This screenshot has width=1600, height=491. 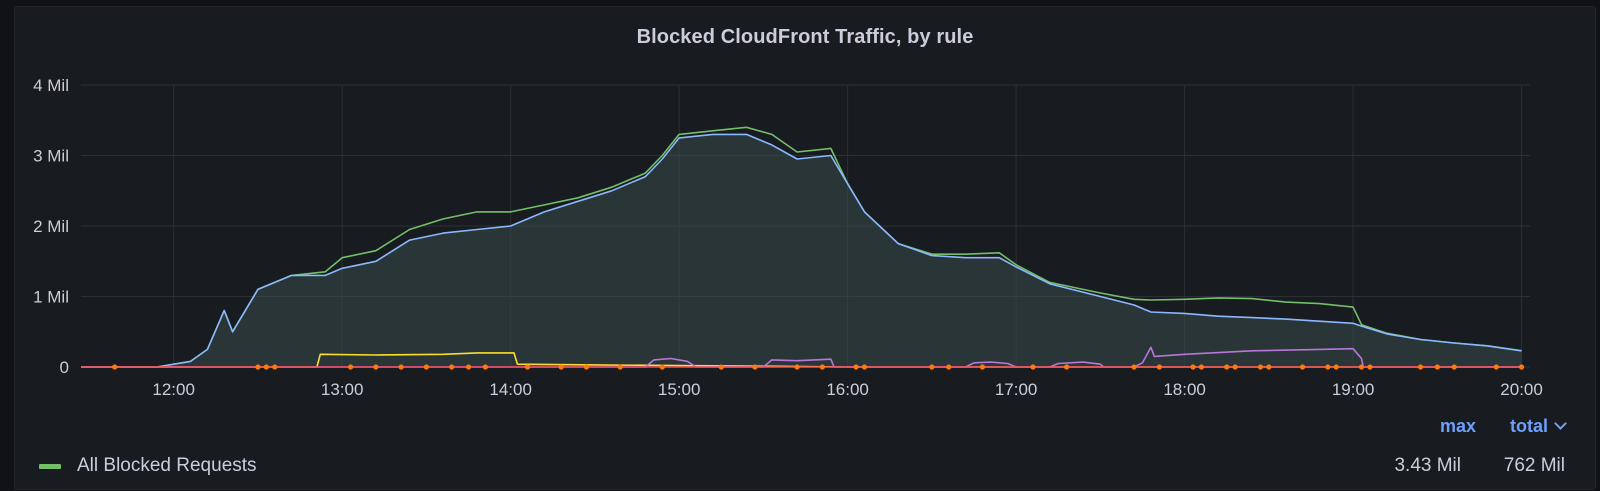 What do you see at coordinates (709, 466) in the screenshot?
I see `legend-series-name: All Blocked Requests` at bounding box center [709, 466].